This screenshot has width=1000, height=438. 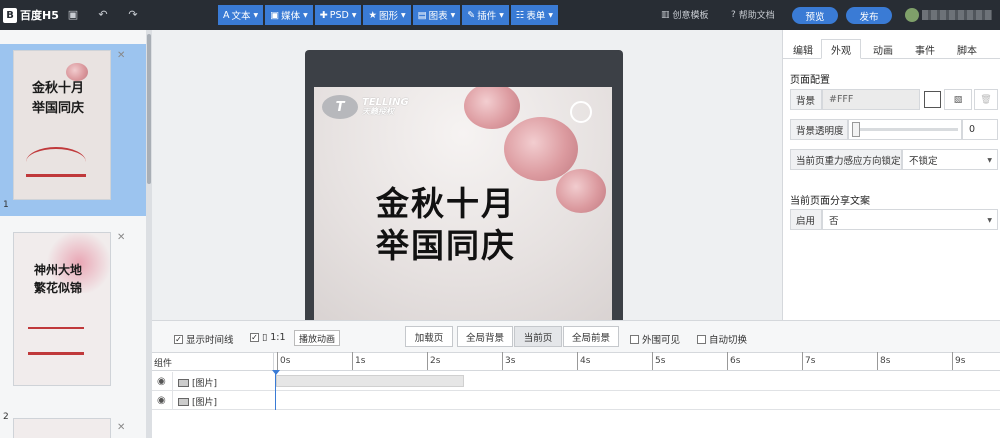 I want to click on gravity-lock-select: 不锁定 ▼, so click(x=950, y=159).